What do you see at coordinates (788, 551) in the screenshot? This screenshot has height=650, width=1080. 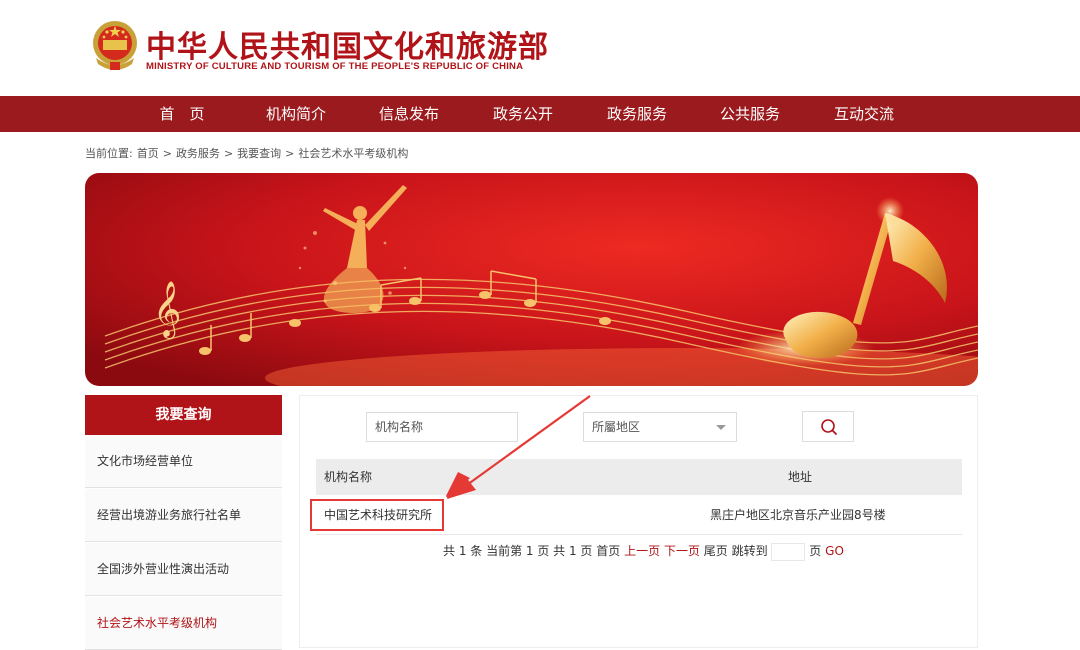 I see `page-jump-input` at bounding box center [788, 551].